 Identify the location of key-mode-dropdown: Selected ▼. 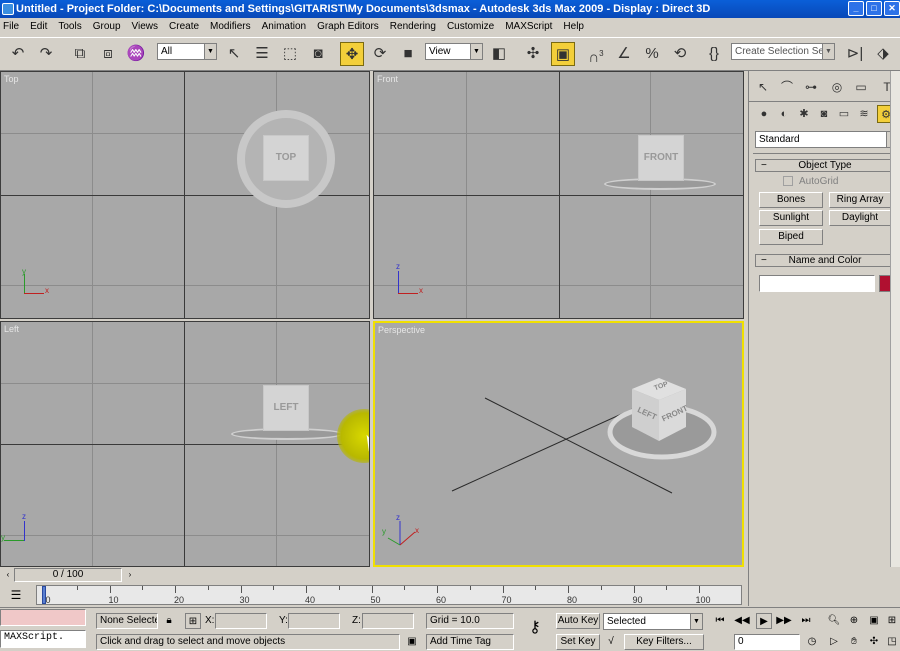
(653, 621).